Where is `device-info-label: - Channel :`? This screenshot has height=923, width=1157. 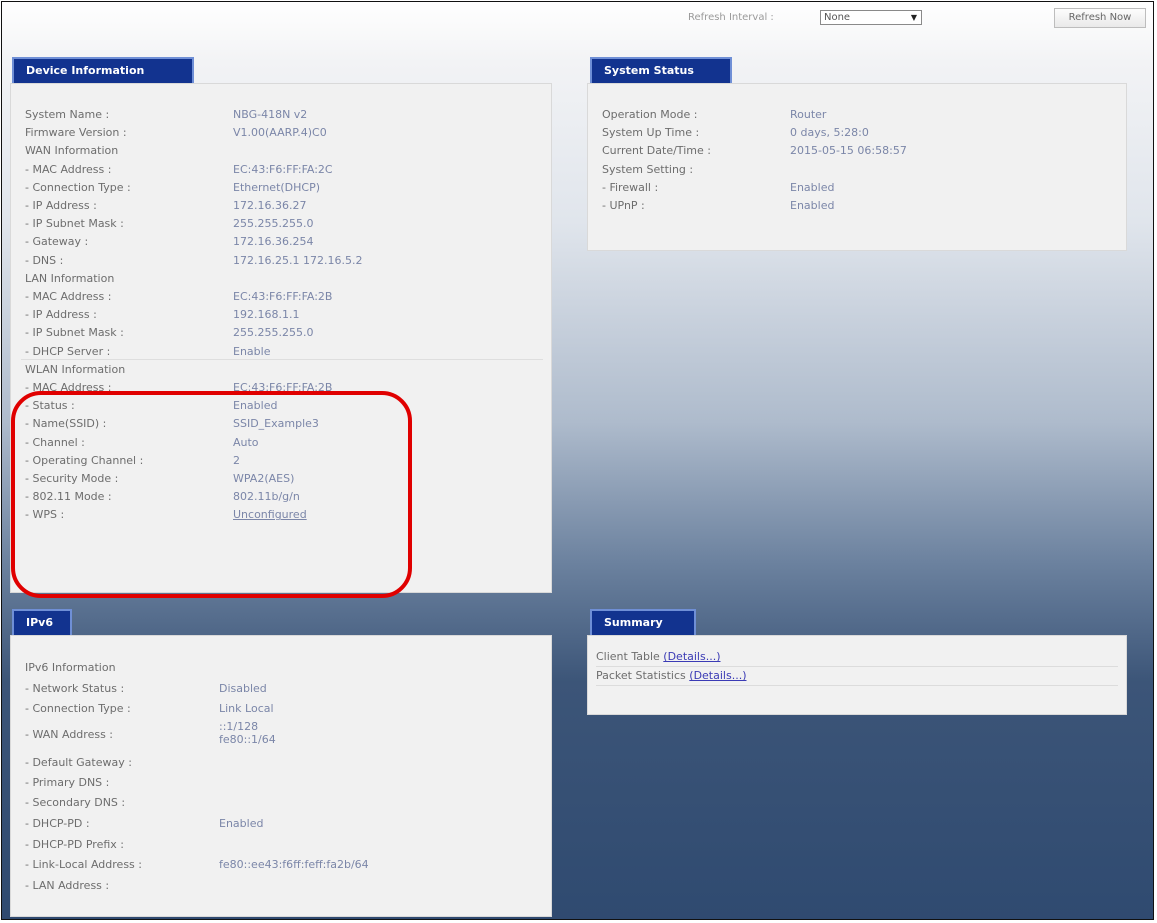 device-info-label: - Channel : is located at coordinates (55, 442).